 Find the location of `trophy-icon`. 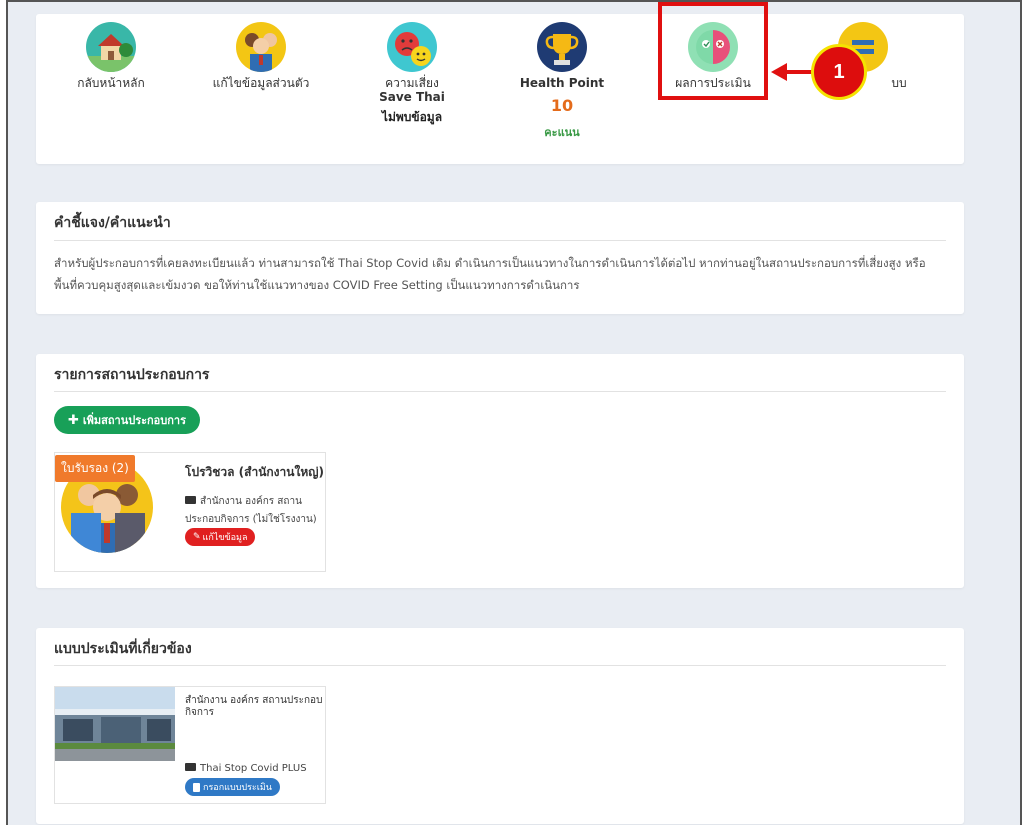

trophy-icon is located at coordinates (562, 47).